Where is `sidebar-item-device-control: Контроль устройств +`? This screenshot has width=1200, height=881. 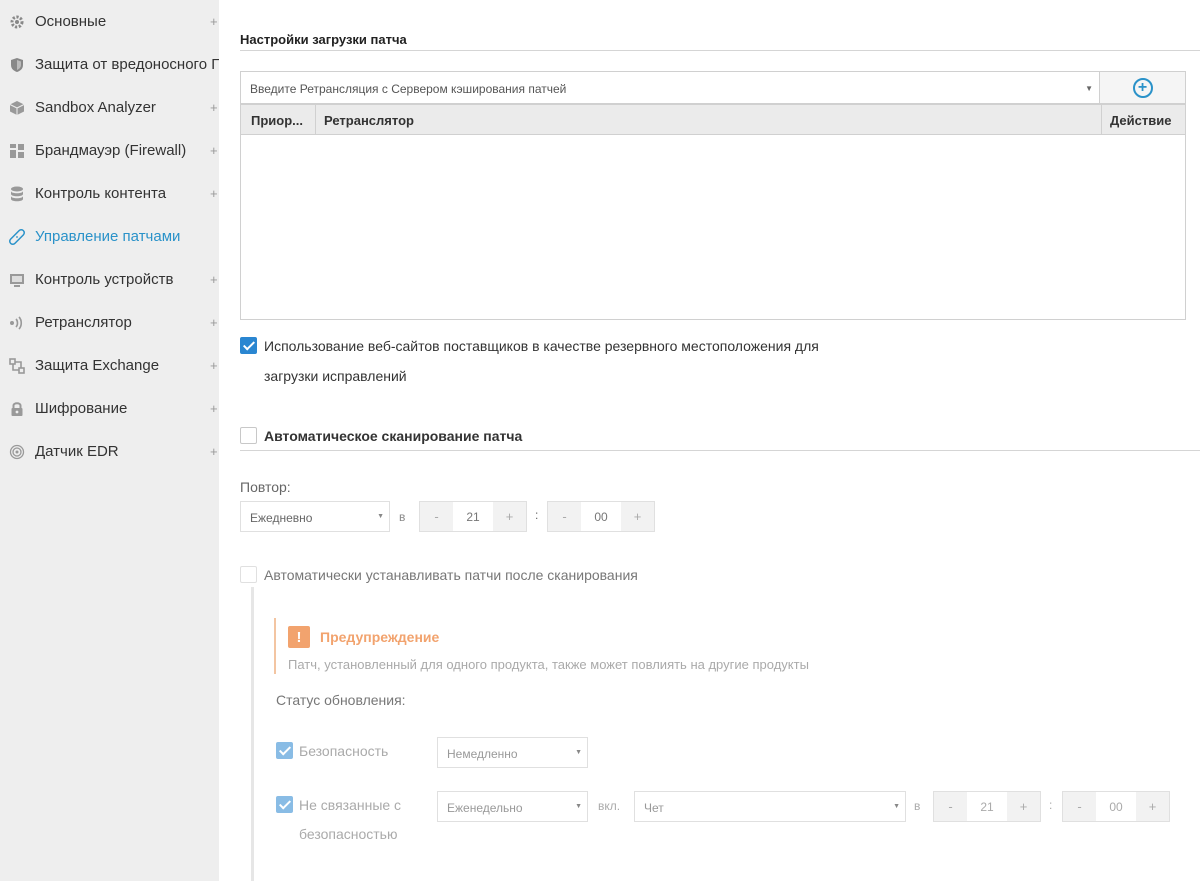 sidebar-item-device-control: Контроль устройств + is located at coordinates (109, 279).